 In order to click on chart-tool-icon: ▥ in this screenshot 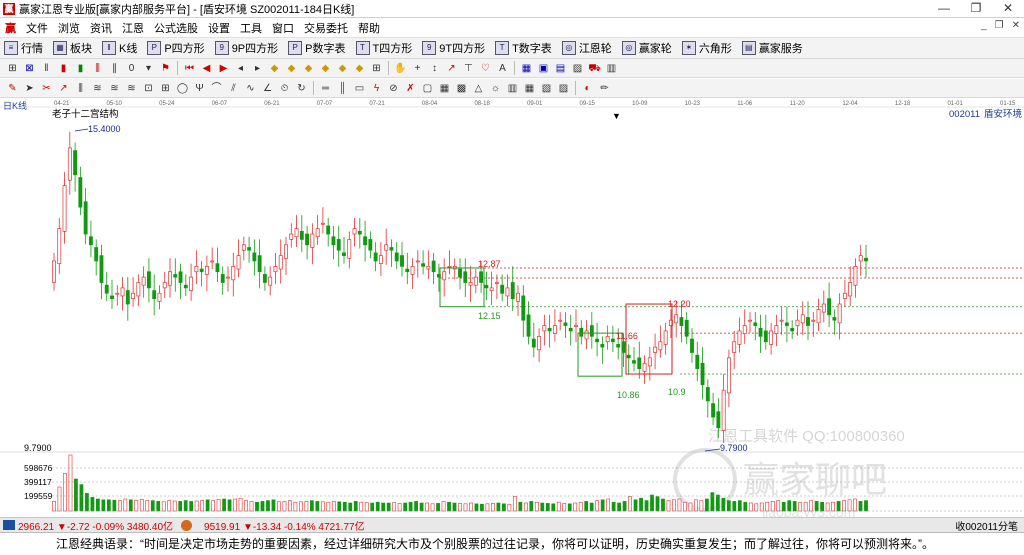, I will do `click(611, 68)`.